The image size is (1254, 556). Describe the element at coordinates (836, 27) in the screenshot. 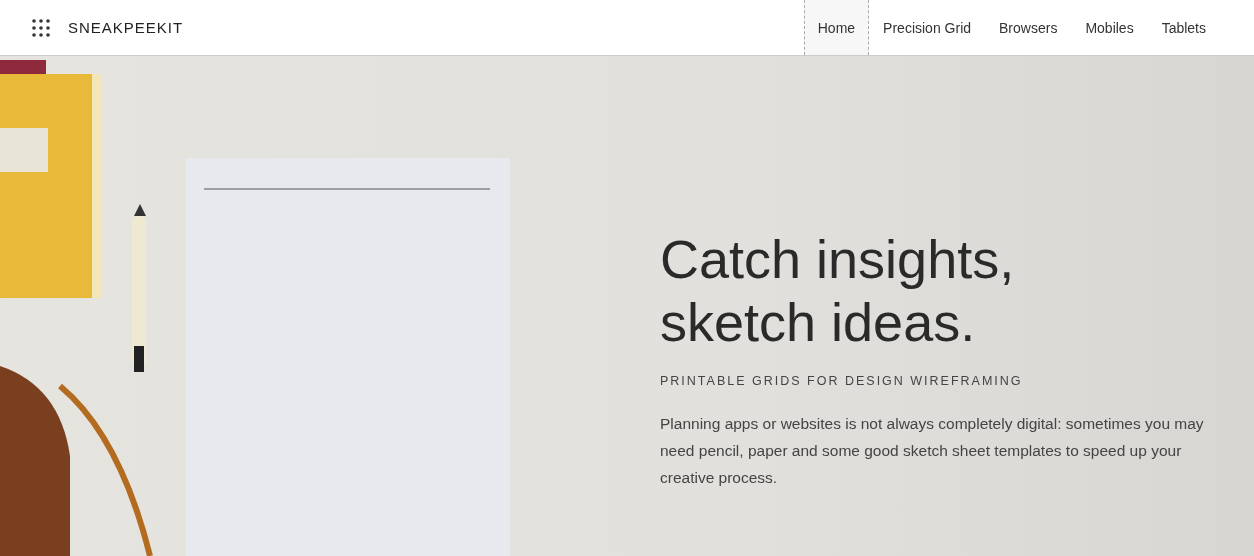

I see `nav-link: Home` at that location.